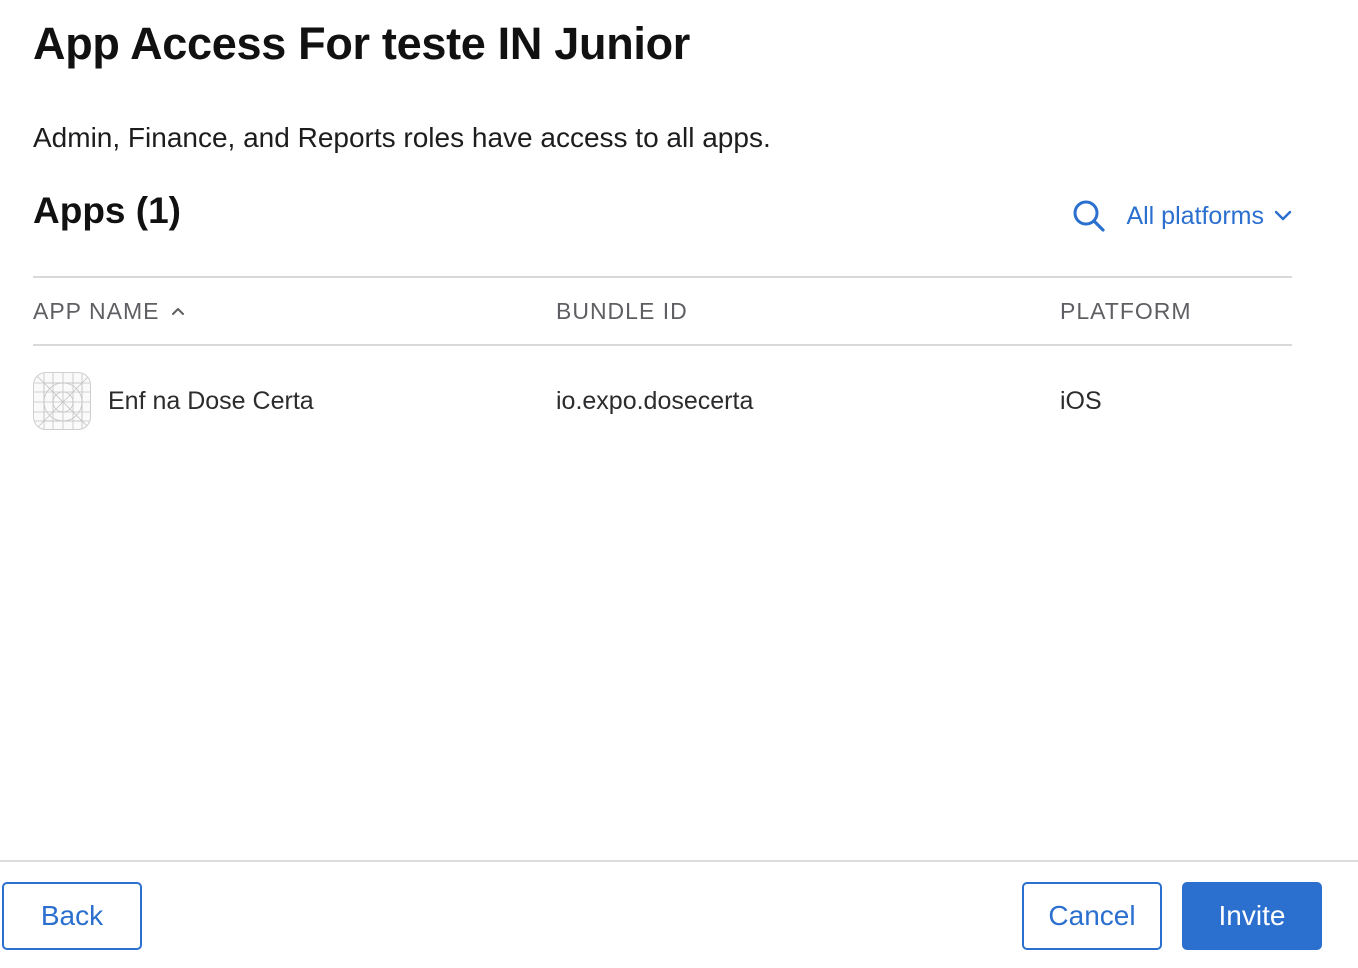  I want to click on column-header-bundle-id: BUNDLE ID, so click(622, 311).